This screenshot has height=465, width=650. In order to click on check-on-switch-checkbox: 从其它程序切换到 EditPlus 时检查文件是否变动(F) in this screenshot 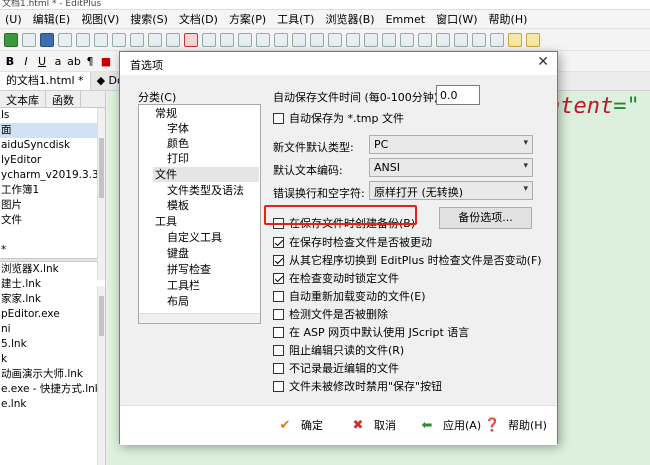, I will do `click(407, 260)`.